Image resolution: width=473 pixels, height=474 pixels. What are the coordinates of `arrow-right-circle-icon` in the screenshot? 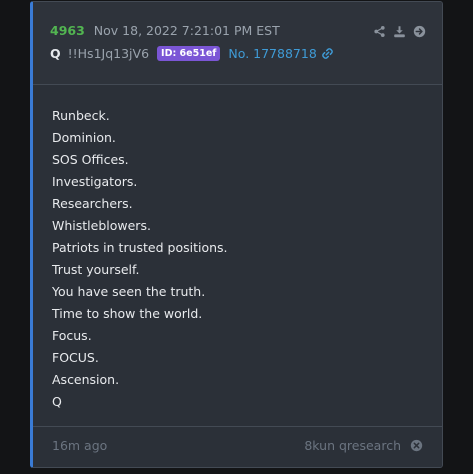 It's located at (419, 31).